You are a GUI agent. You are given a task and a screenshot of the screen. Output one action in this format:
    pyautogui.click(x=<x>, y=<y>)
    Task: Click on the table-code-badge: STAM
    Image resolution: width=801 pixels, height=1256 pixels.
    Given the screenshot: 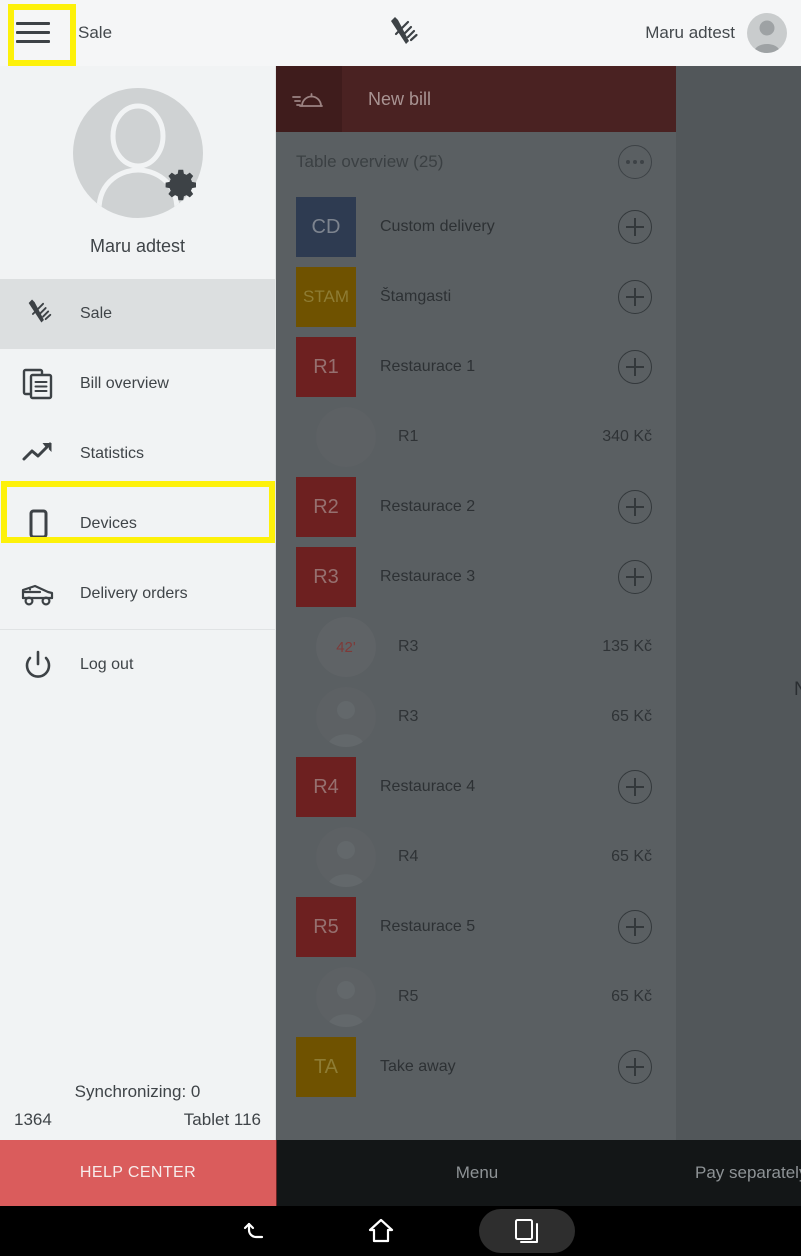 What is the action you would take?
    pyautogui.click(x=326, y=297)
    